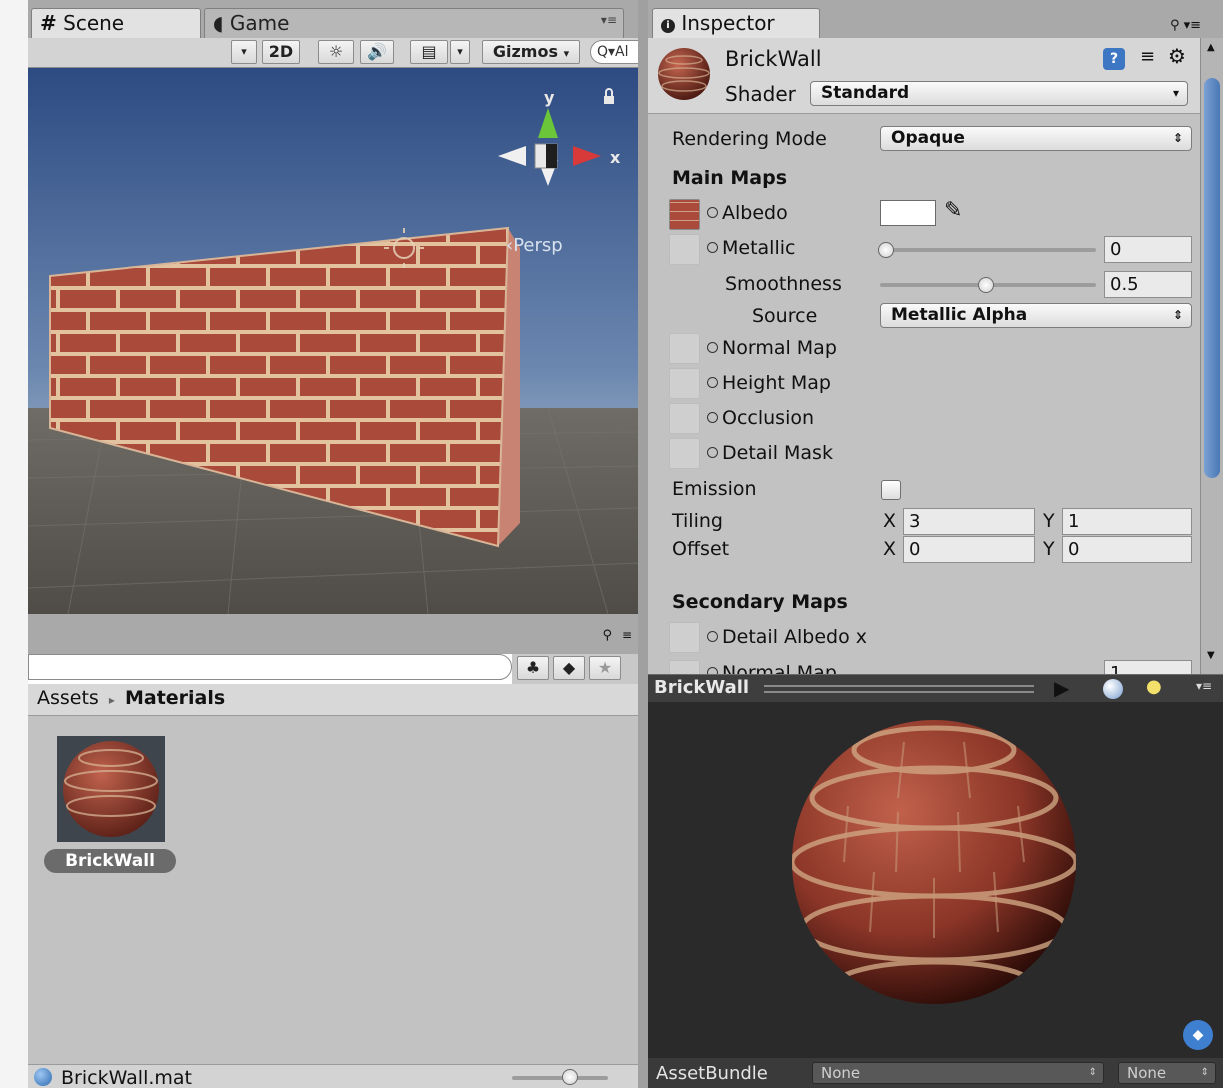 The height and width of the screenshot is (1088, 1223). Describe the element at coordinates (783, 284) in the screenshot. I see `smoothness-label: Smoothness` at that location.